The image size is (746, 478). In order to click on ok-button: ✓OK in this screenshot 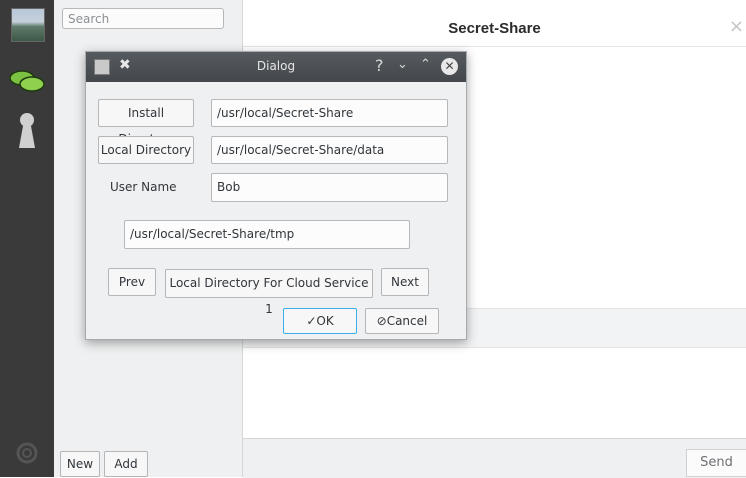, I will do `click(320, 321)`.